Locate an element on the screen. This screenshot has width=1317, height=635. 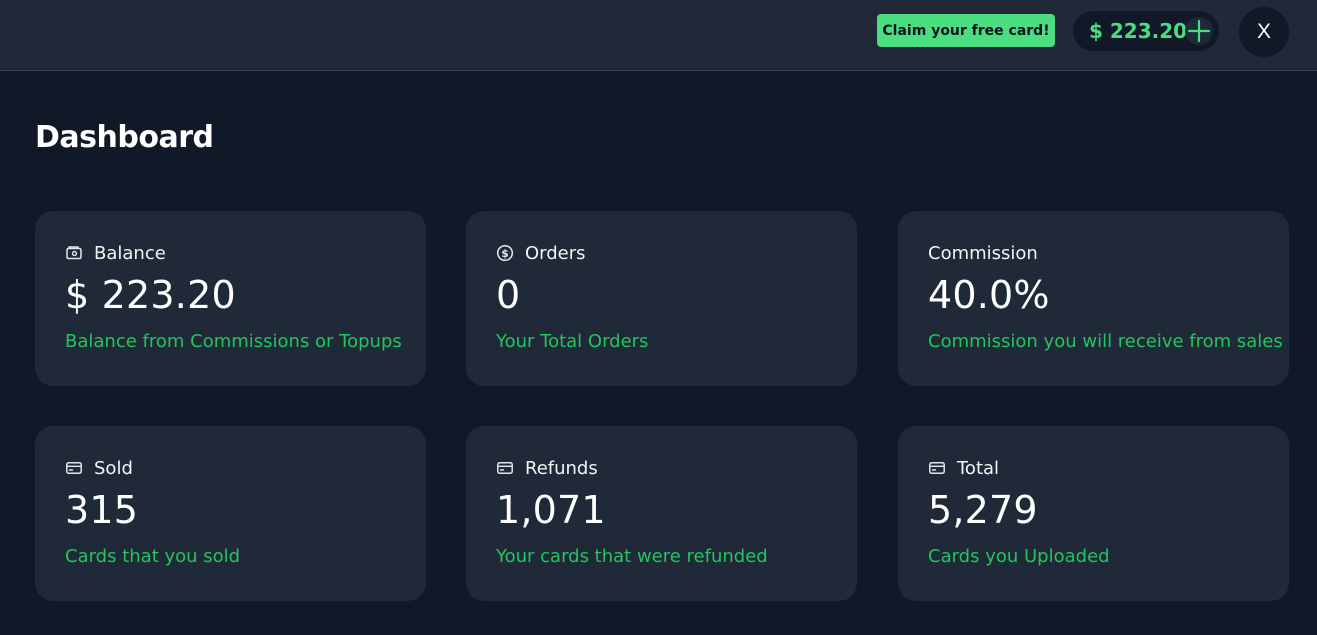
card-value: 40.0% is located at coordinates (989, 295).